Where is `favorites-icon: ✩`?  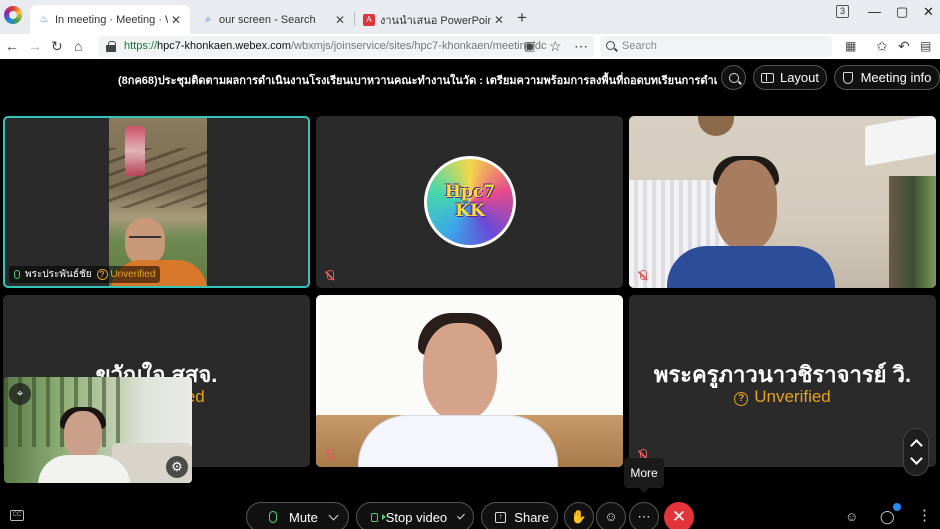 favorites-icon: ✩ is located at coordinates (882, 46).